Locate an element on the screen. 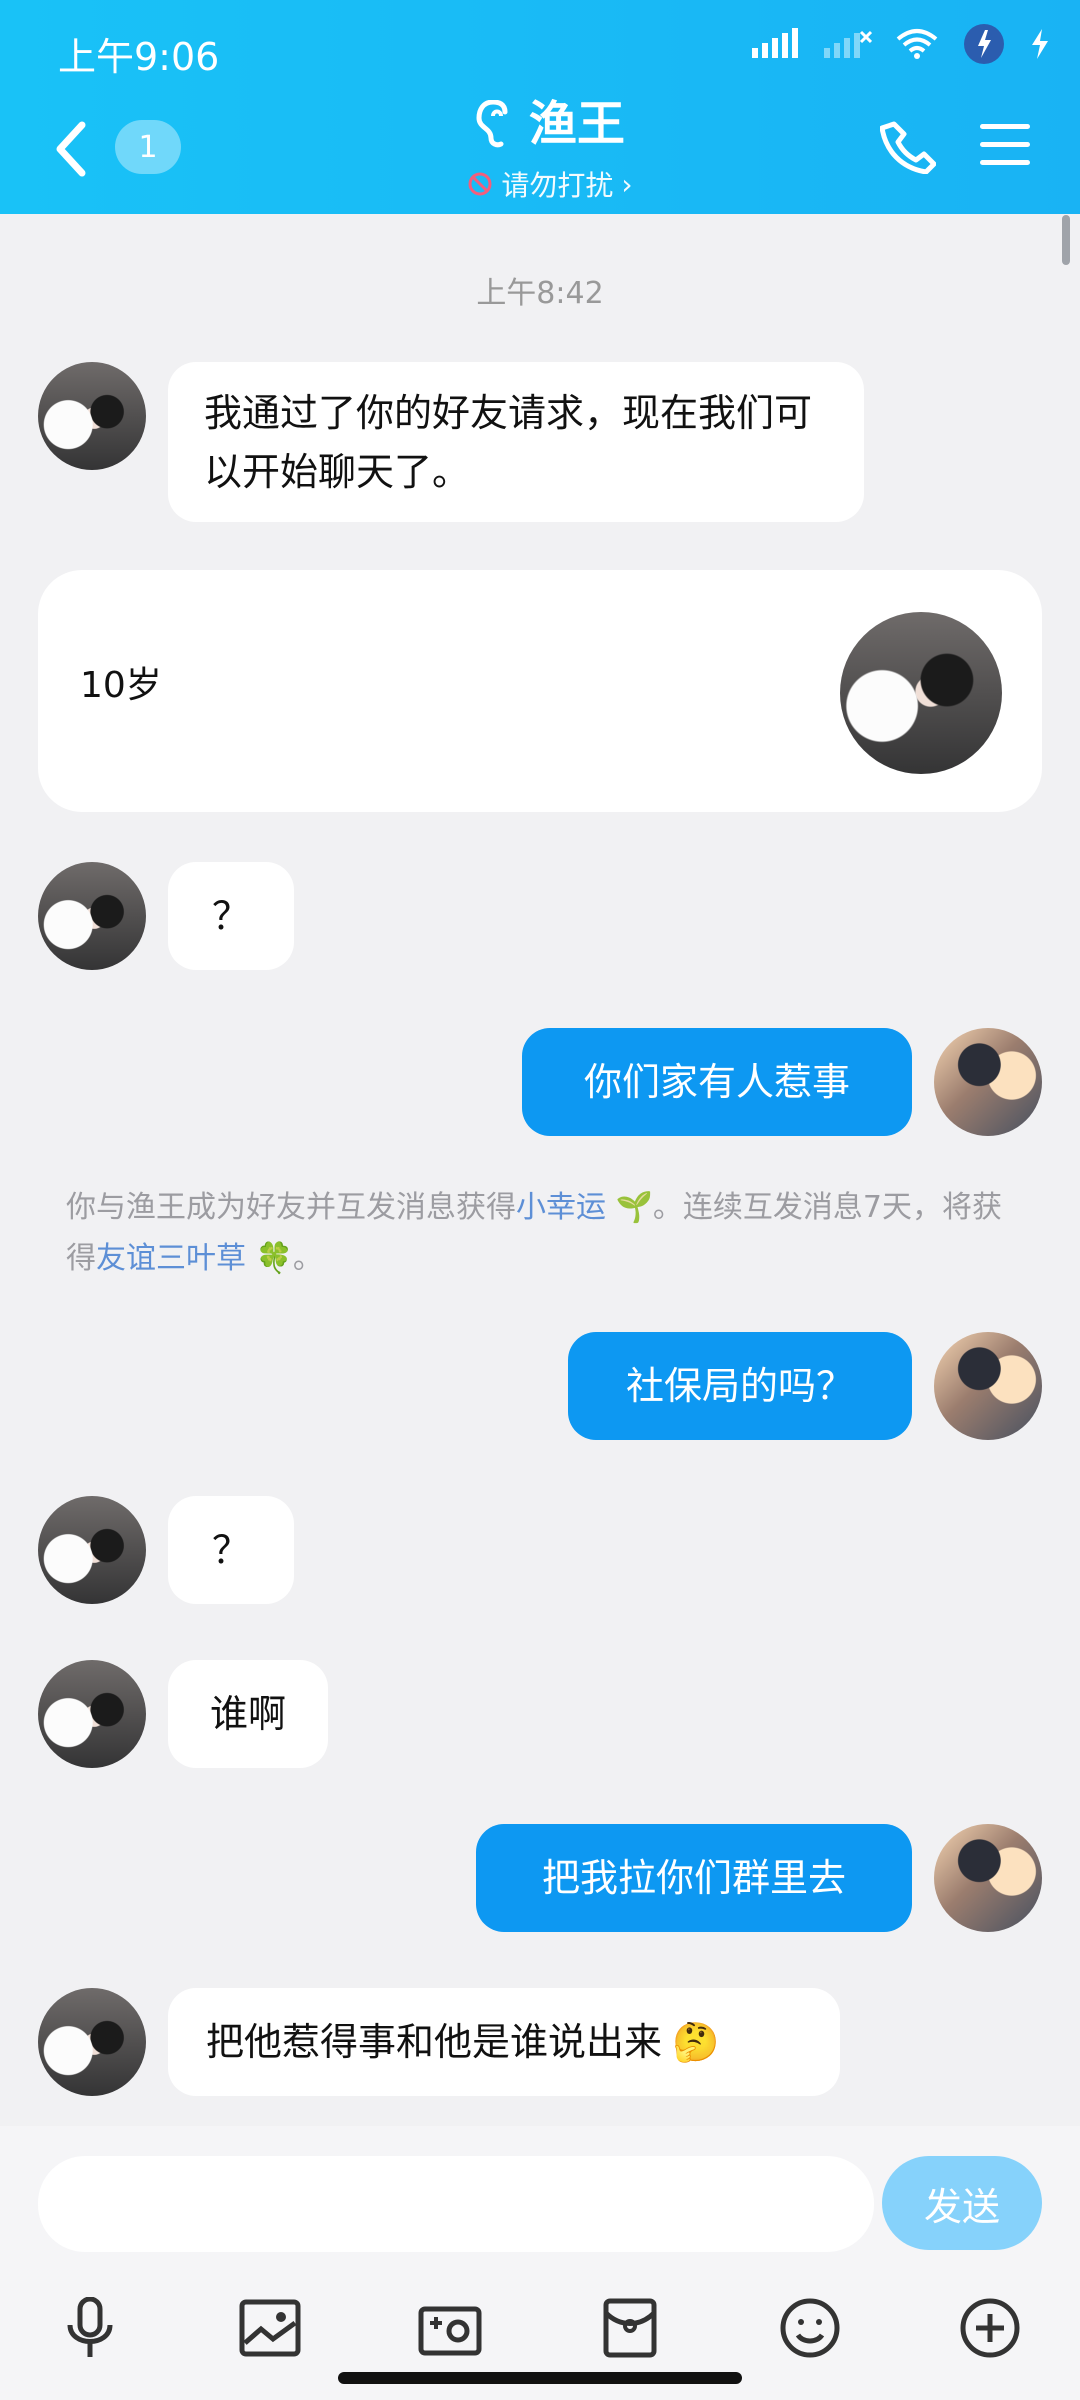 The image size is (1080, 2400). small-luck-link: 小幸运 is located at coordinates (561, 1207).